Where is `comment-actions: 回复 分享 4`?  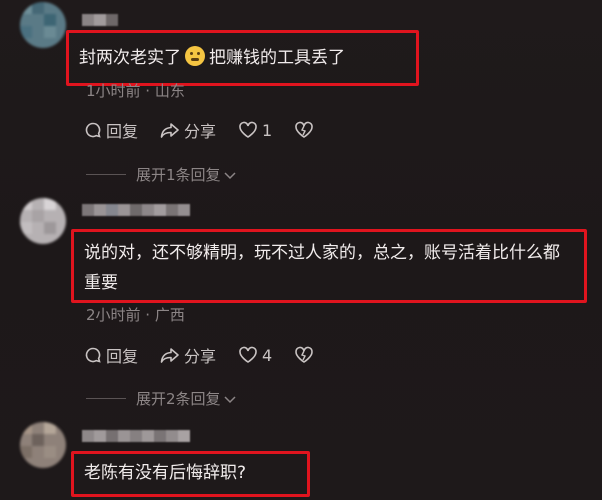
comment-actions: 回复 分享 4 is located at coordinates (212, 355).